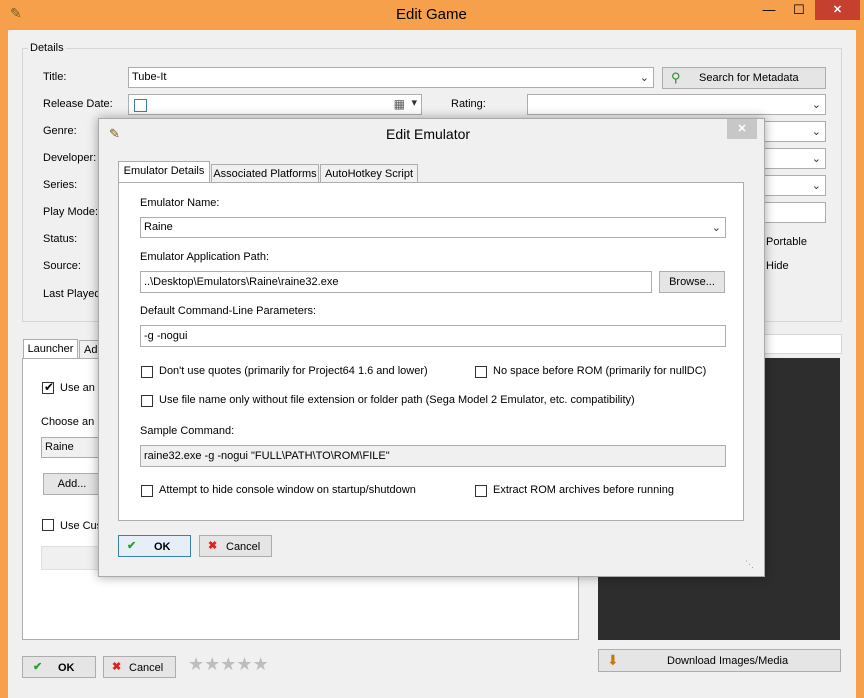 This screenshot has width=864, height=698. I want to click on hide-label: Hide, so click(777, 266).